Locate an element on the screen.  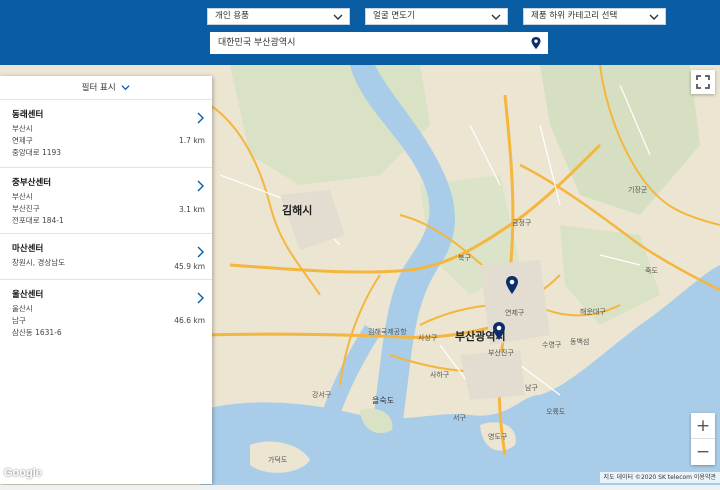
header-bar: 개인 용품 얼굴 면도기 제품 하위 카테고리 선택 대한민국 부산광역시 is located at coordinates (360, 32).